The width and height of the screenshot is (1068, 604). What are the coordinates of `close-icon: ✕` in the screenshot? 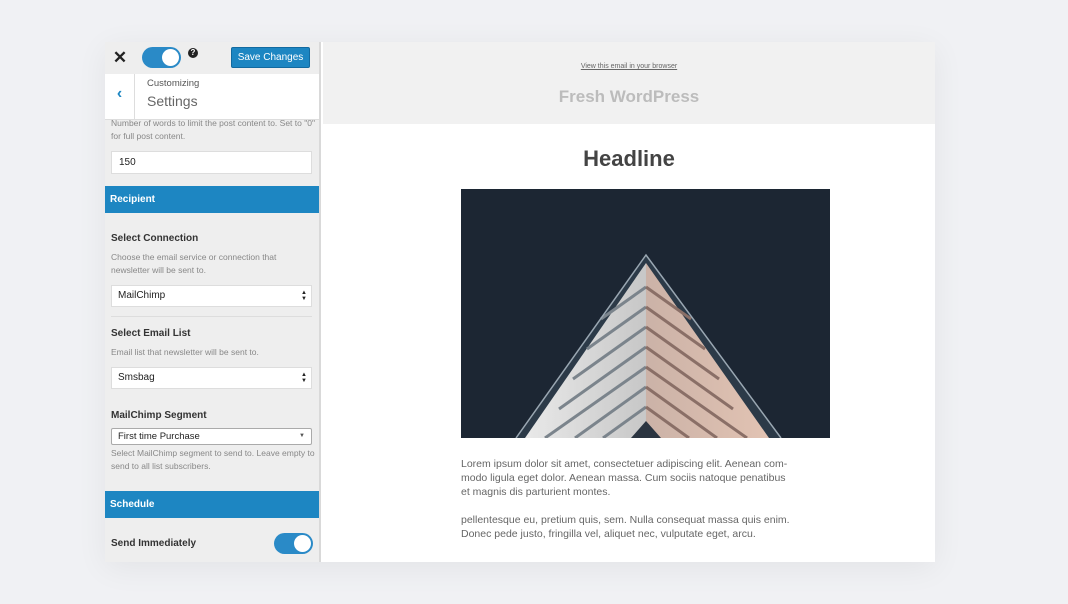 It's located at (120, 58).